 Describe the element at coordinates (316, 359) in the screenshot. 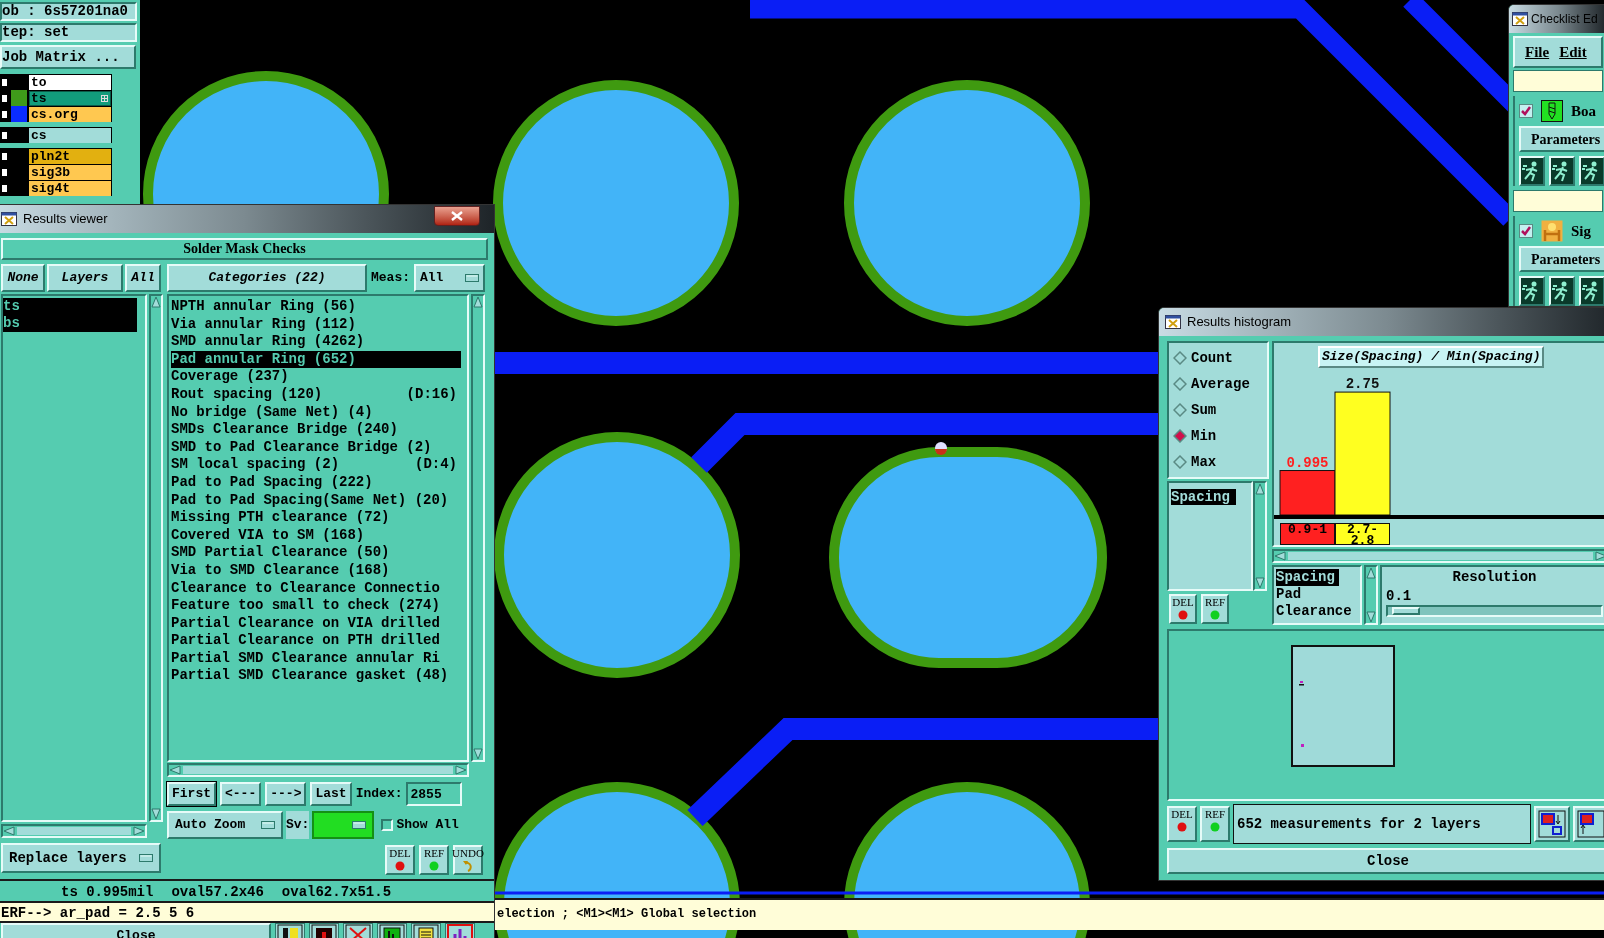

I see `category-item: Pad annular Ring (652)` at that location.